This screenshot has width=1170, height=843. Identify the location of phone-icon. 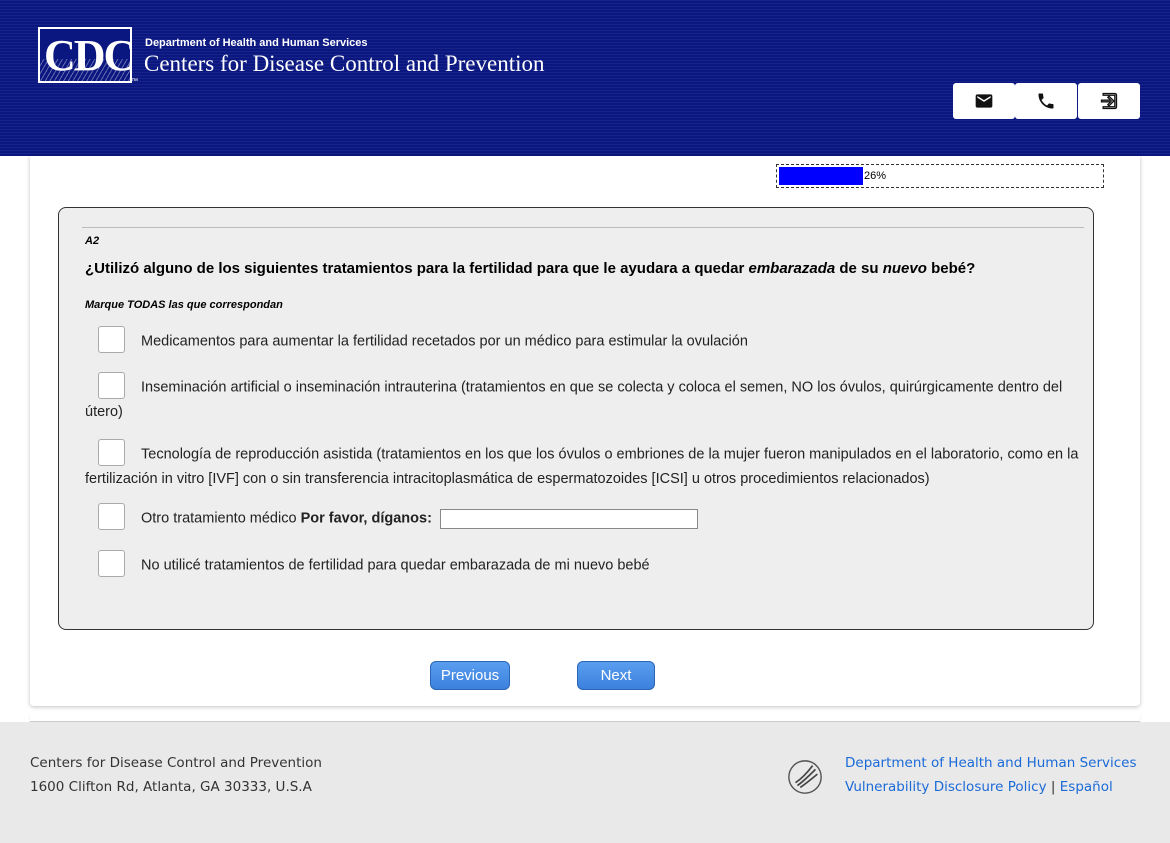
(1046, 101).